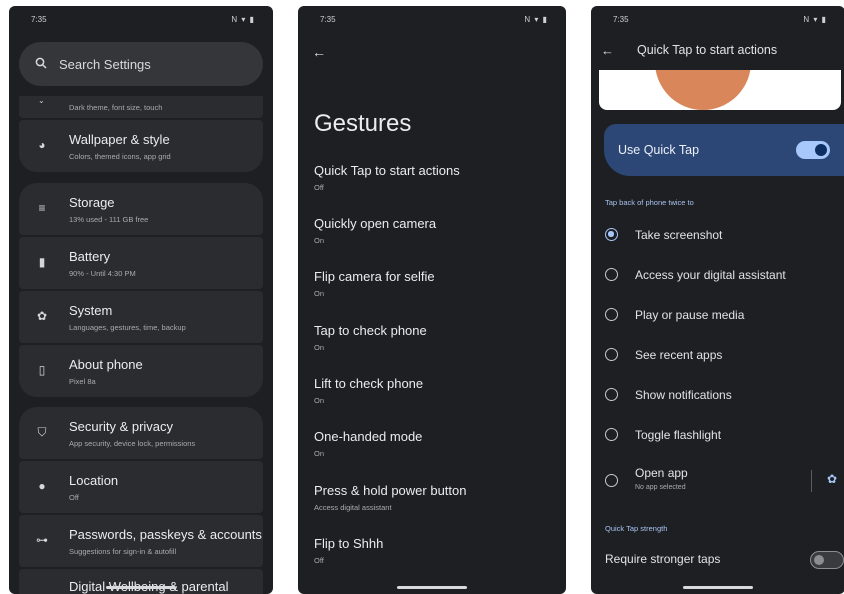 The height and width of the screenshot is (594, 844). Describe the element at coordinates (678, 435) in the screenshot. I see `option-label: Toggle flashlight` at that location.